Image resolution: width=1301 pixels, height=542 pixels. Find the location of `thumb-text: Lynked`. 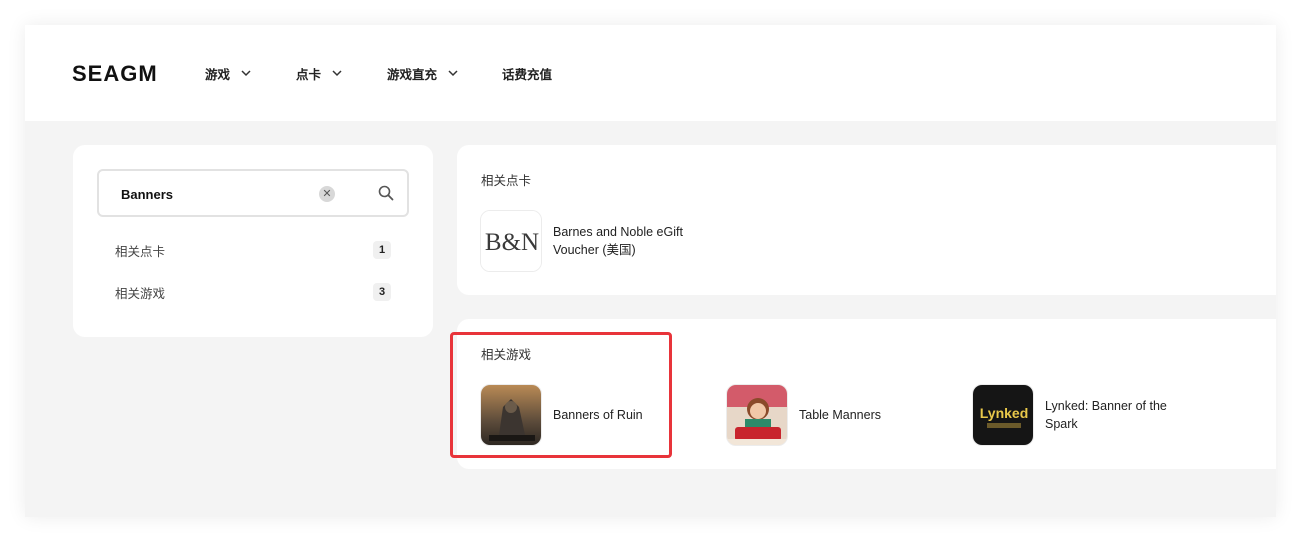

thumb-text: Lynked is located at coordinates (1004, 413).